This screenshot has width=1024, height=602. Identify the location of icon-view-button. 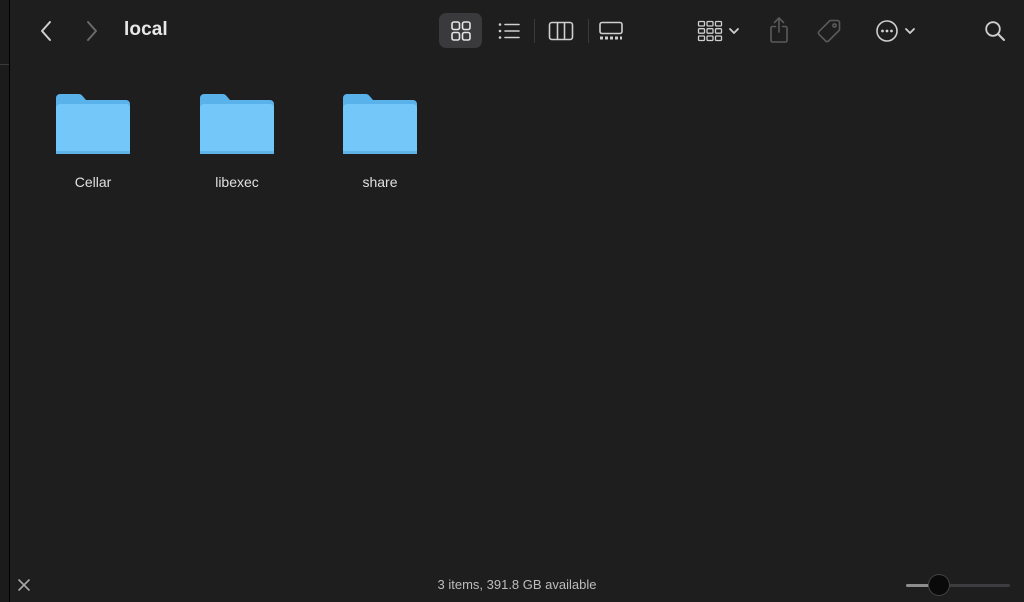
(460, 30).